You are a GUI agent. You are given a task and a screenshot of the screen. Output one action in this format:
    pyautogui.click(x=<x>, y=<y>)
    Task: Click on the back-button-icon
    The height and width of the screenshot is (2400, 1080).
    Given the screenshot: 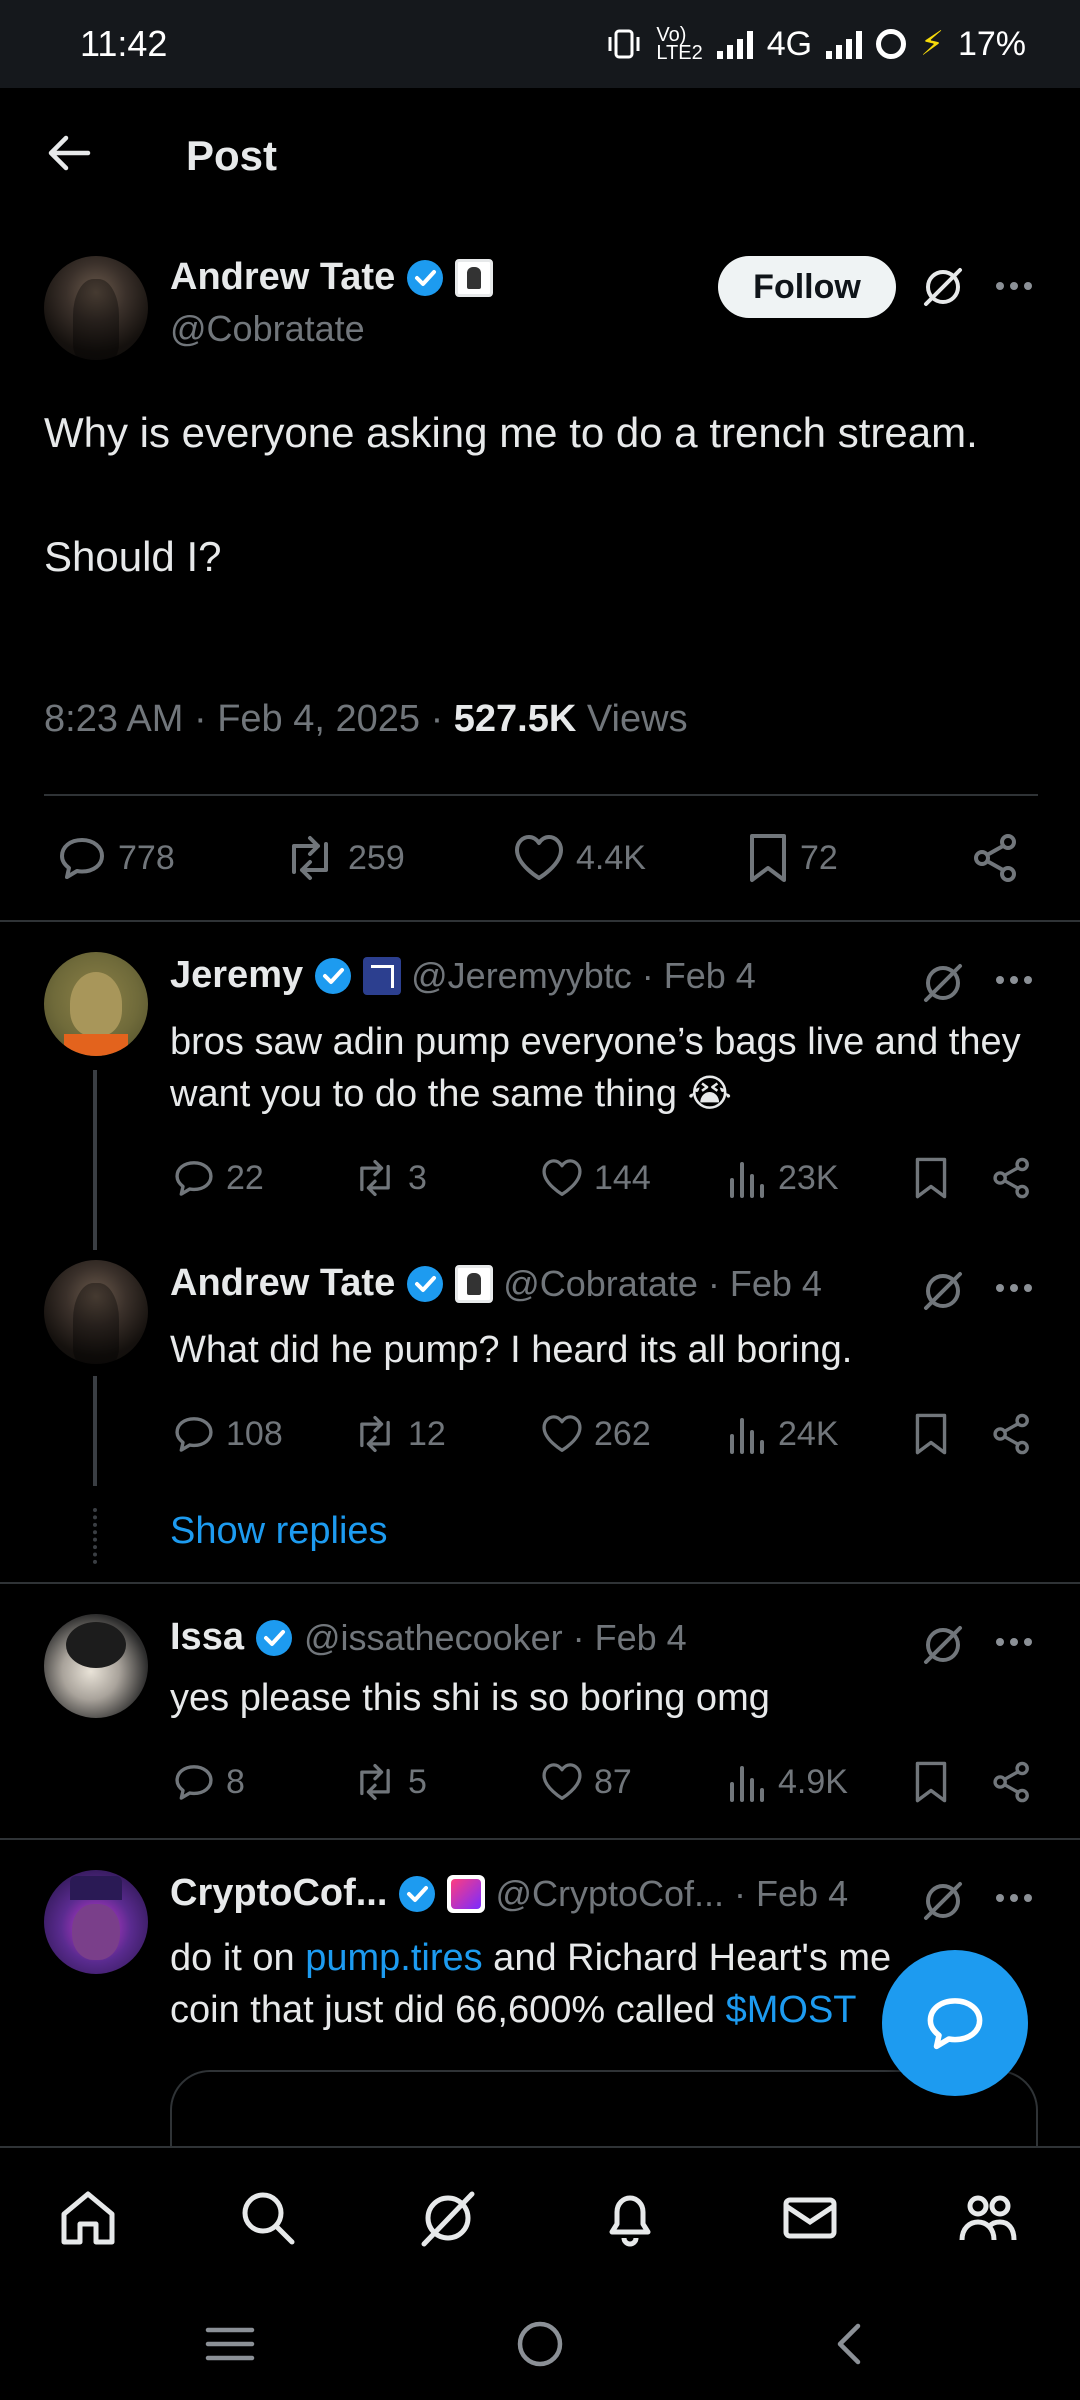 What is the action you would take?
    pyautogui.click(x=850, y=2344)
    